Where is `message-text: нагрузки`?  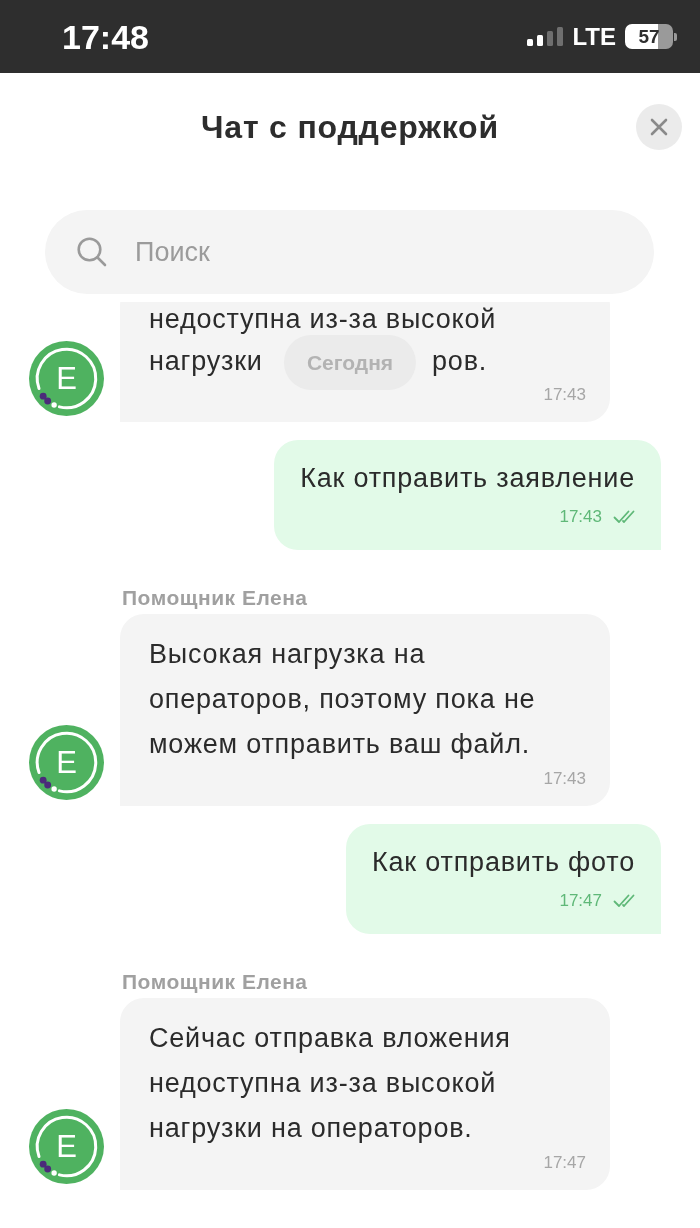 message-text: нагрузки is located at coordinates (206, 360).